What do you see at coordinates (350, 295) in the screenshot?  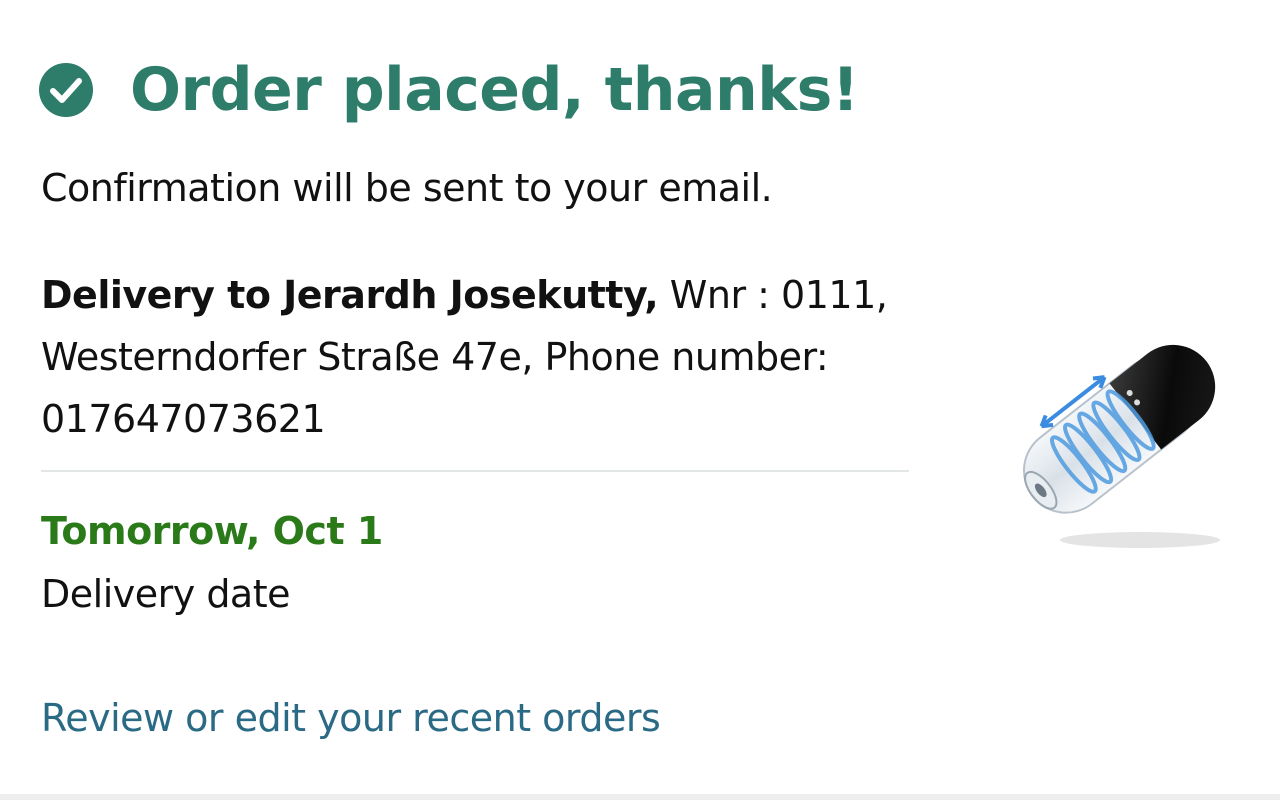 I see `delivery-recipient: Delivery to Jerardh Josekutty,` at bounding box center [350, 295].